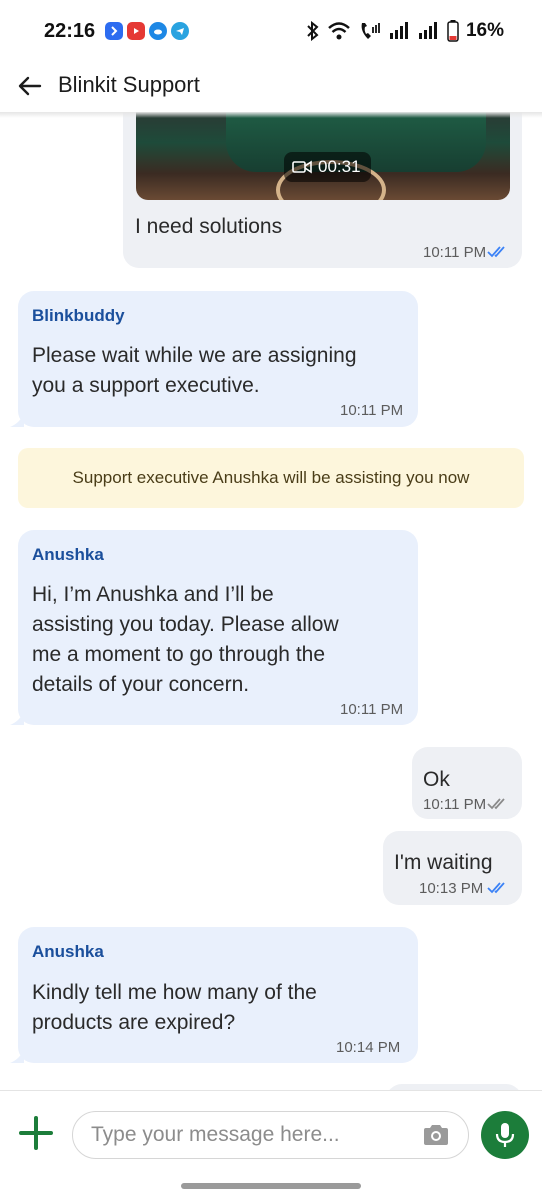 The width and height of the screenshot is (542, 1200). What do you see at coordinates (271, 115) in the screenshot?
I see `header-divider` at bounding box center [271, 115].